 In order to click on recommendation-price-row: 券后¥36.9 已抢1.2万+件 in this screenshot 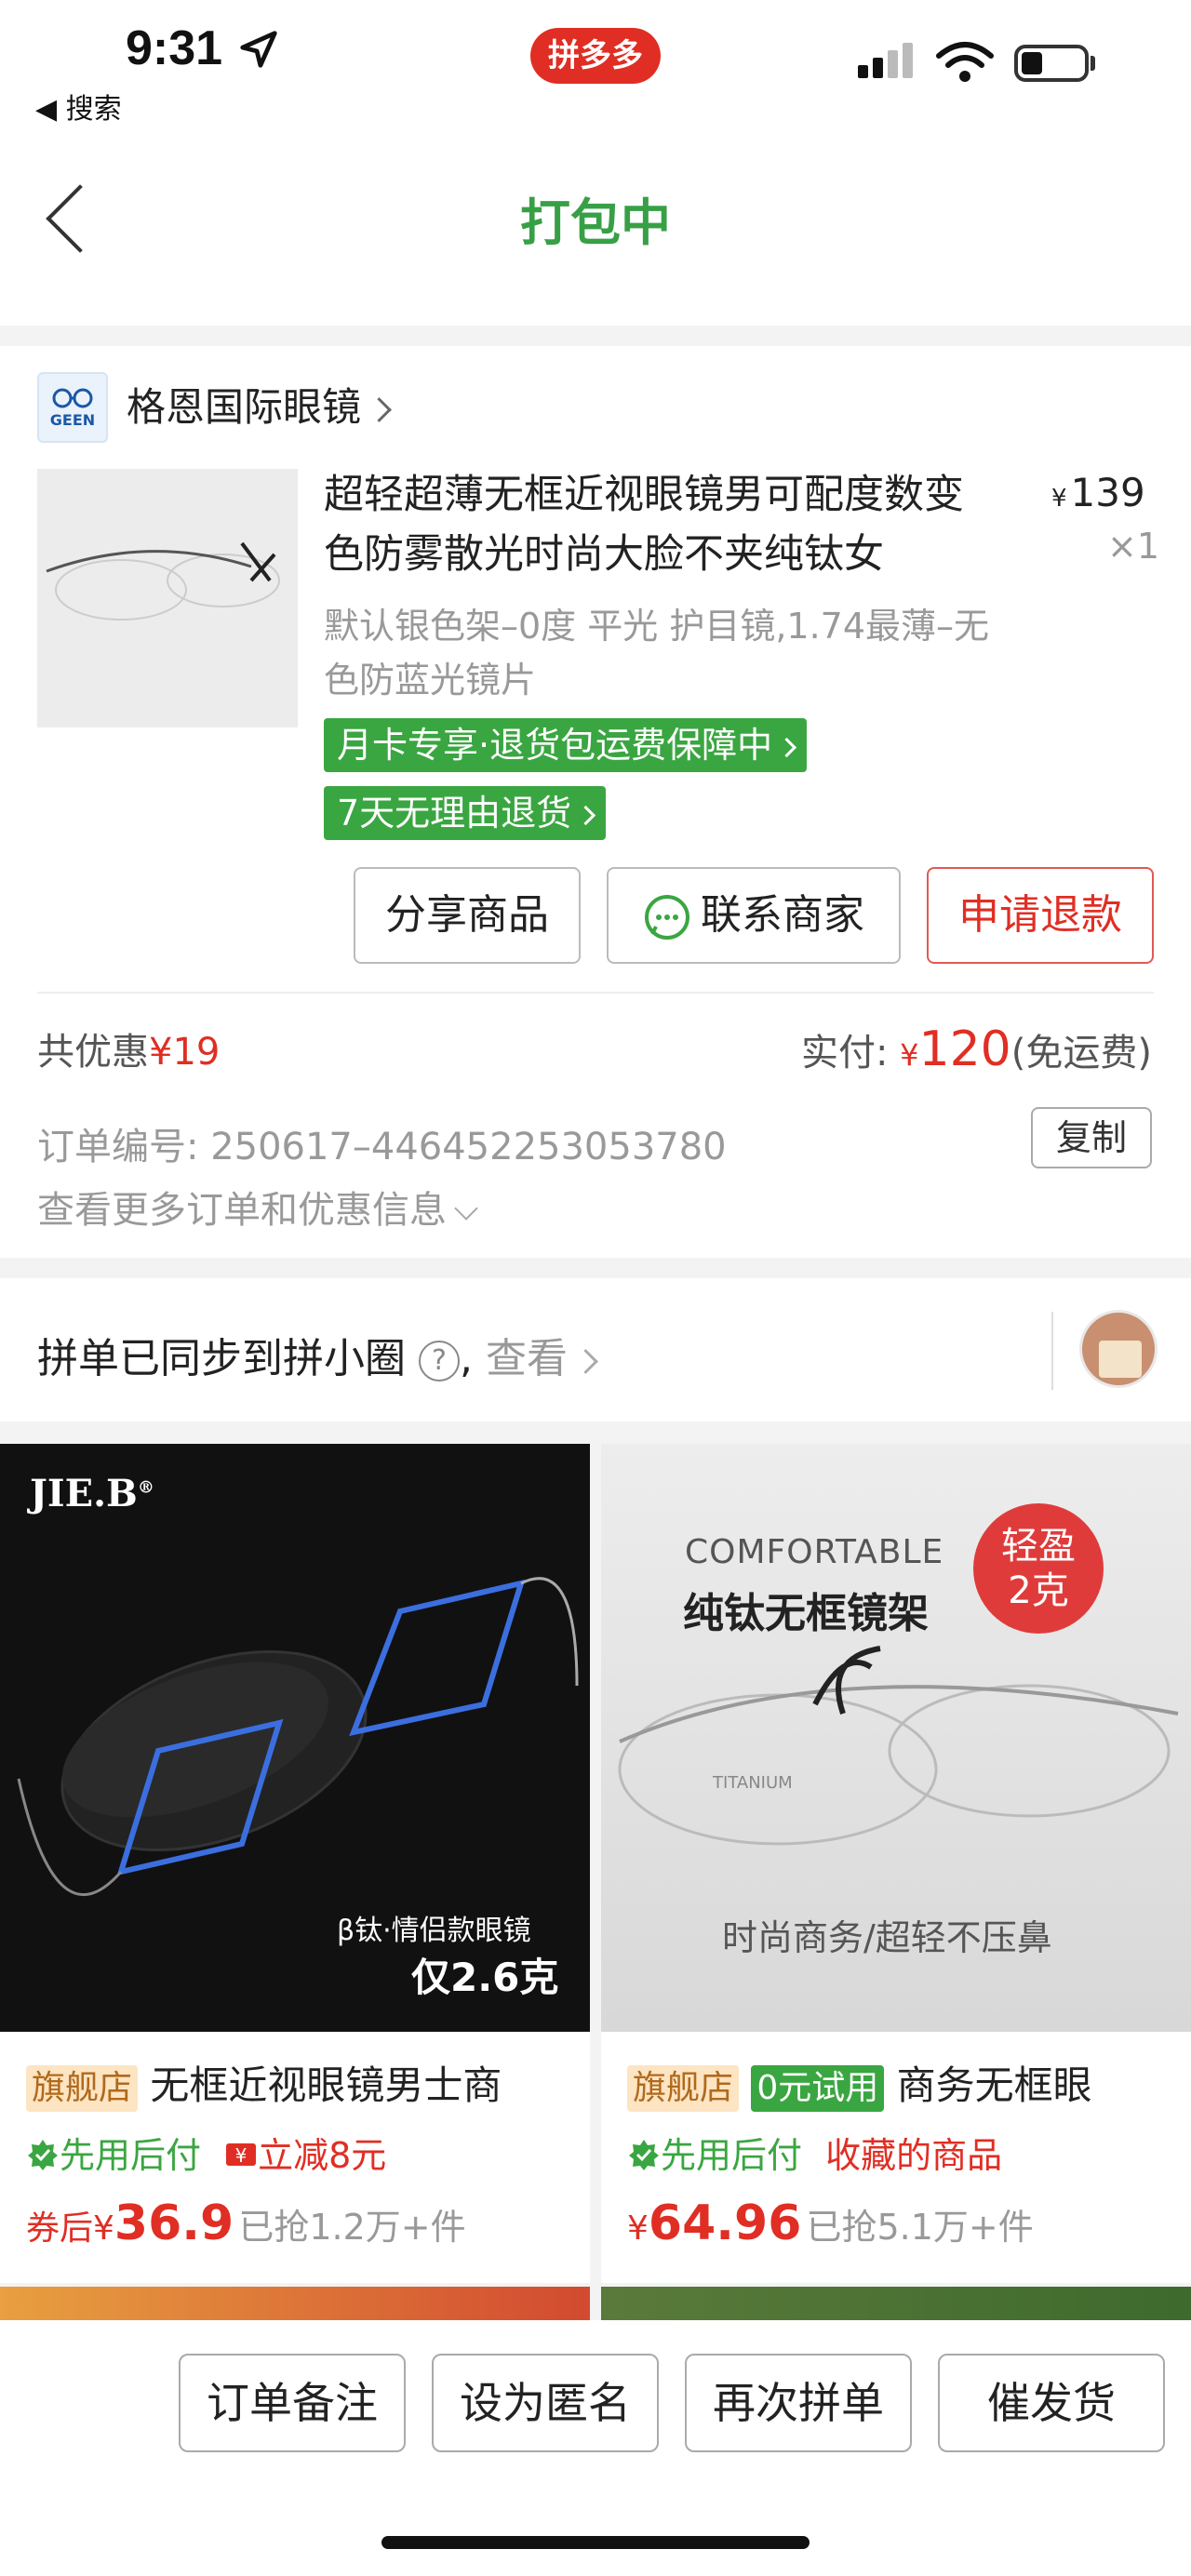, I will do `click(246, 2223)`.